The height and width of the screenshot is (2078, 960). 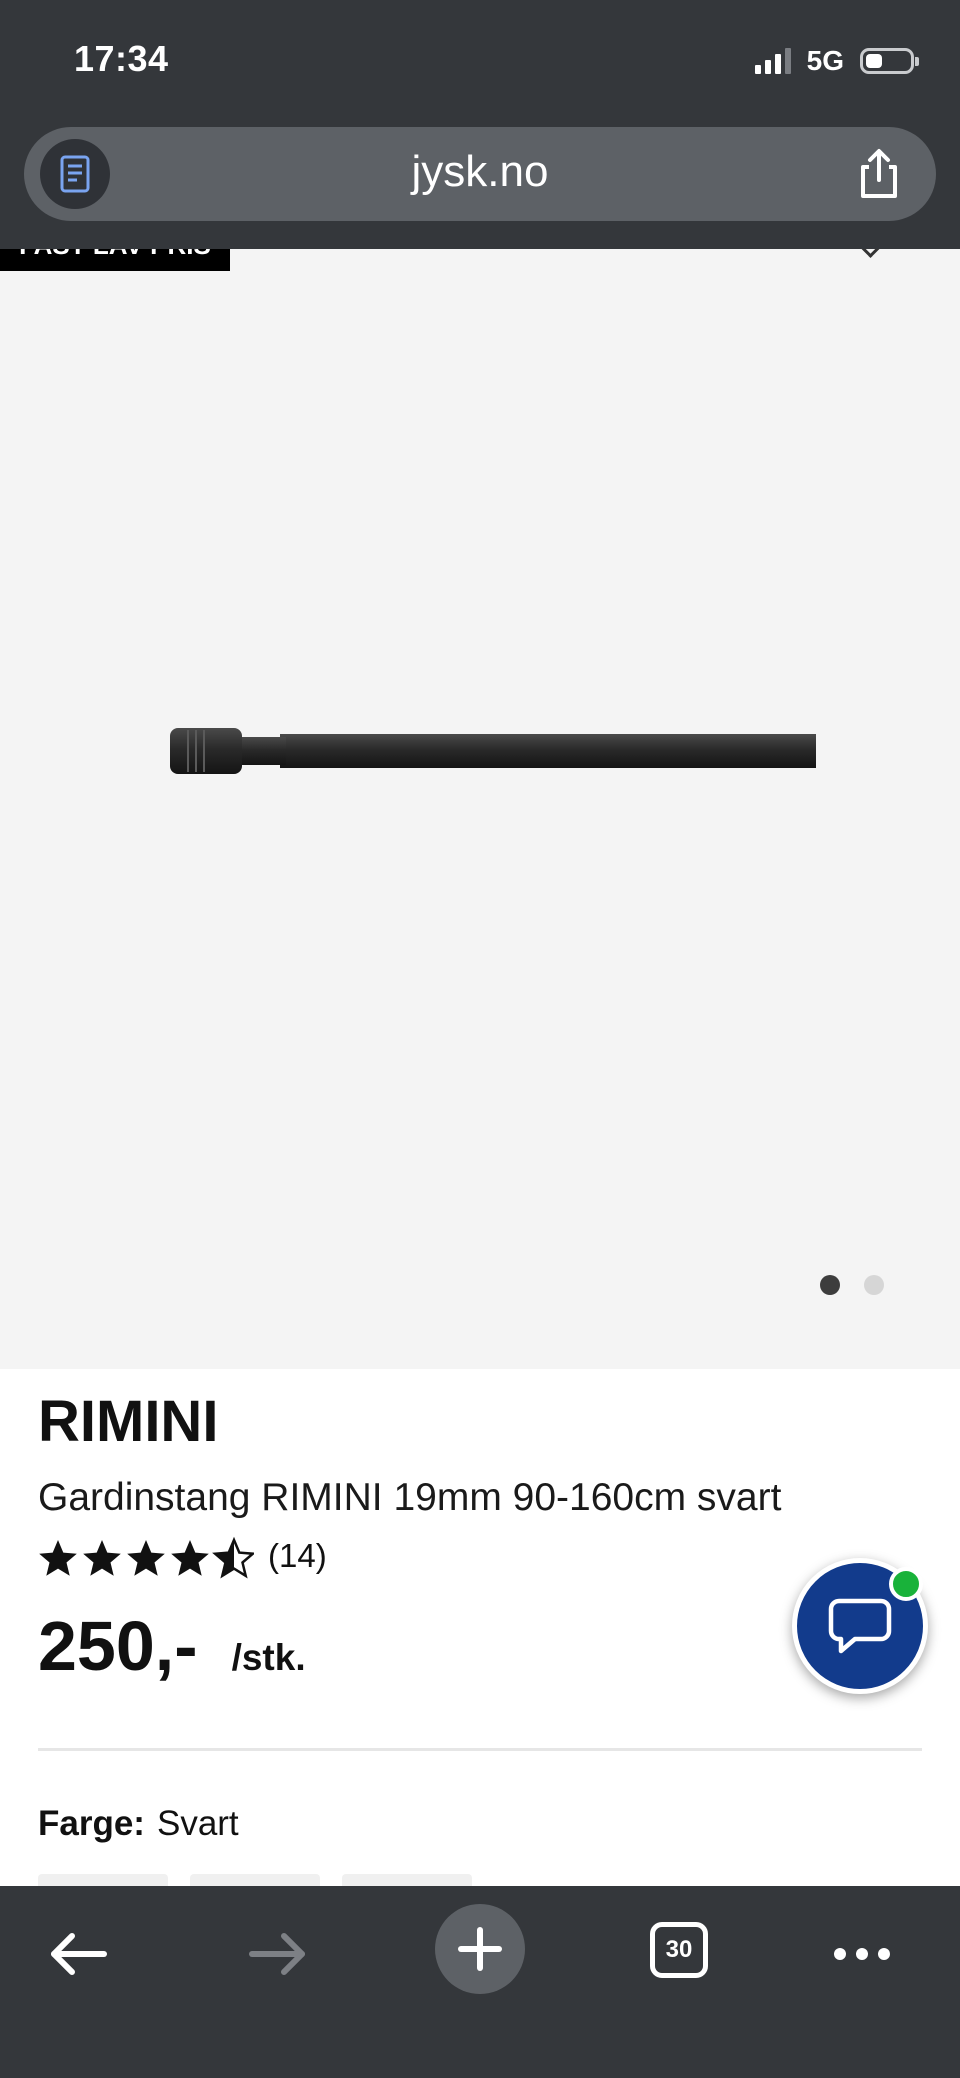 What do you see at coordinates (410, 1497) in the screenshot?
I see `product-title: Gardinstang RIMINI 19mm 90-160cm svart` at bounding box center [410, 1497].